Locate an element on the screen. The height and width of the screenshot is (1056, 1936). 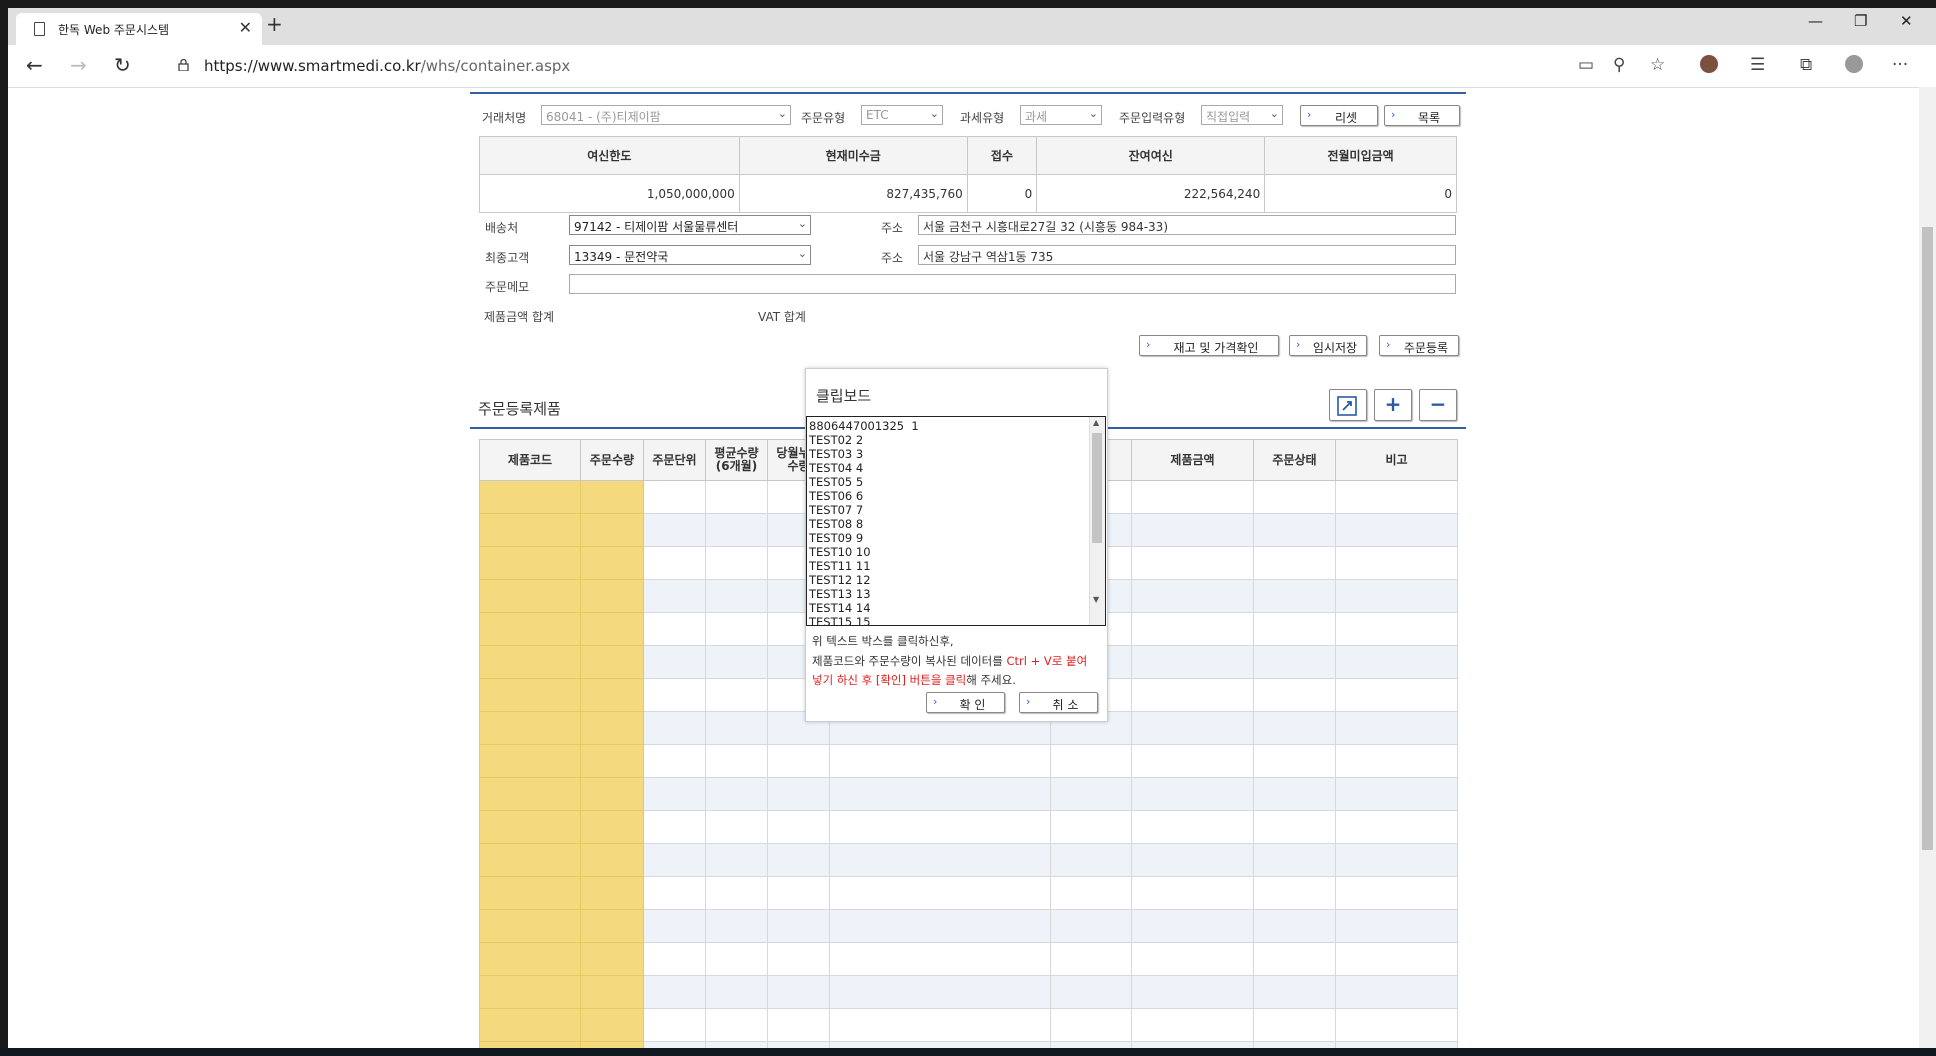
new-tab-icon: + is located at coordinates (274, 24).